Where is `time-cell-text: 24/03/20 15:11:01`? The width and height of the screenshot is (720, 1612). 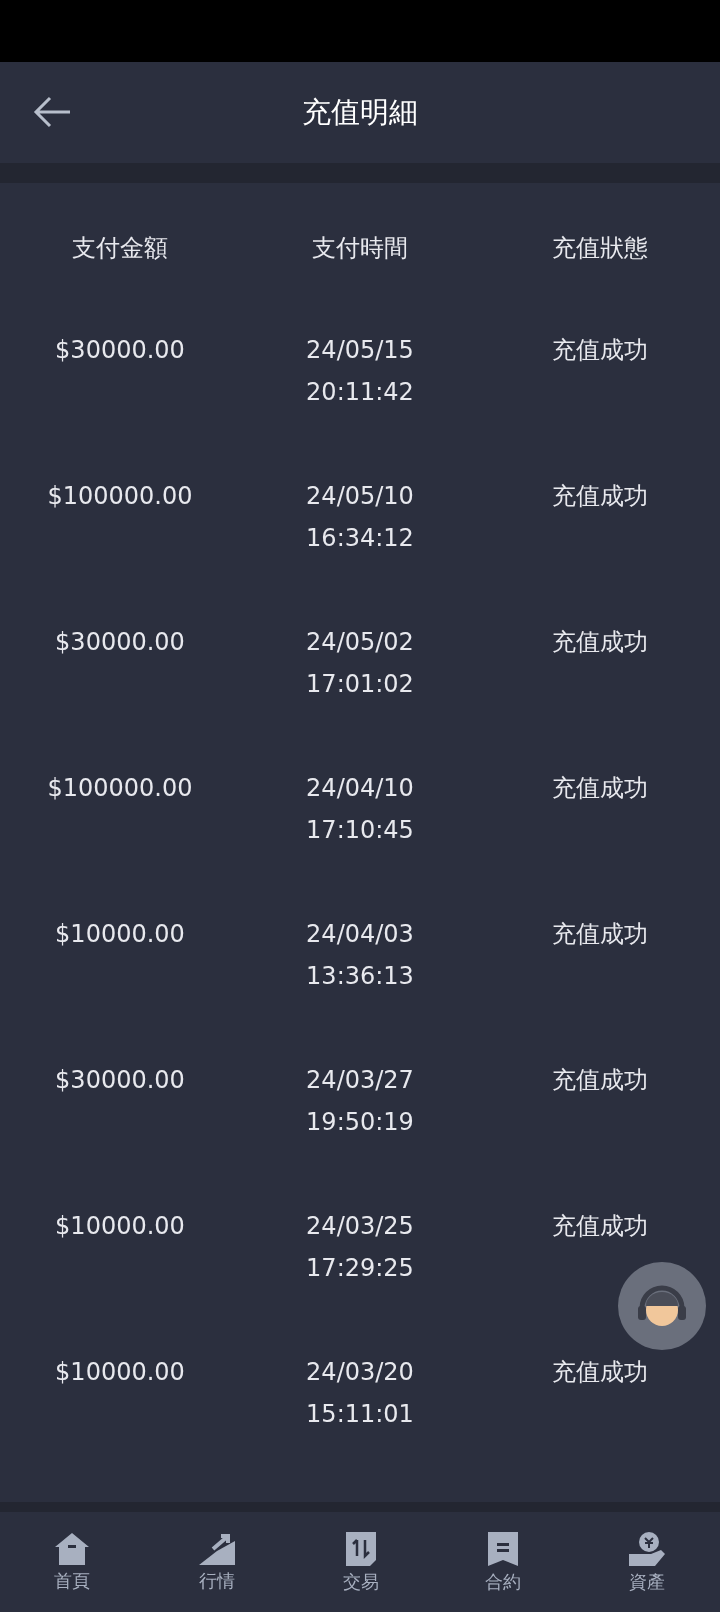
time-cell-text: 24/03/20 15:11:01 is located at coordinates (360, 1393).